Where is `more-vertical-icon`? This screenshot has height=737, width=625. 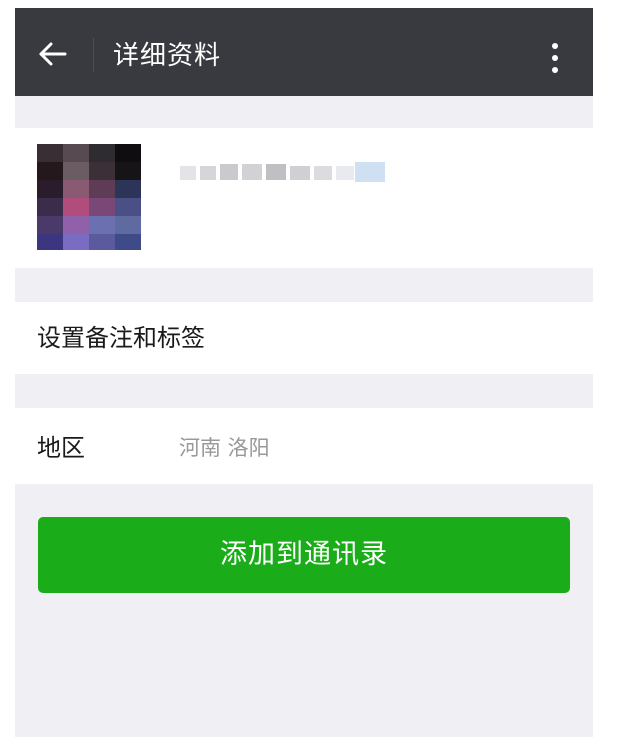 more-vertical-icon is located at coordinates (555, 58).